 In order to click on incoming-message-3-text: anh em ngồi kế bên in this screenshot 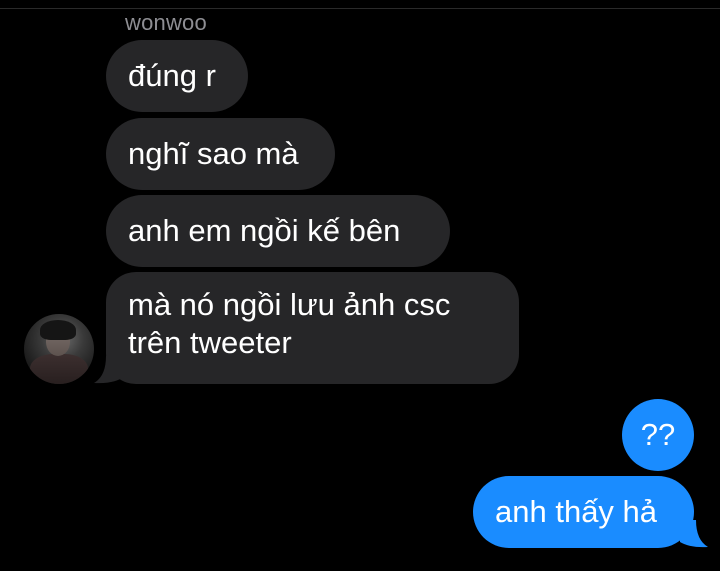, I will do `click(264, 230)`.